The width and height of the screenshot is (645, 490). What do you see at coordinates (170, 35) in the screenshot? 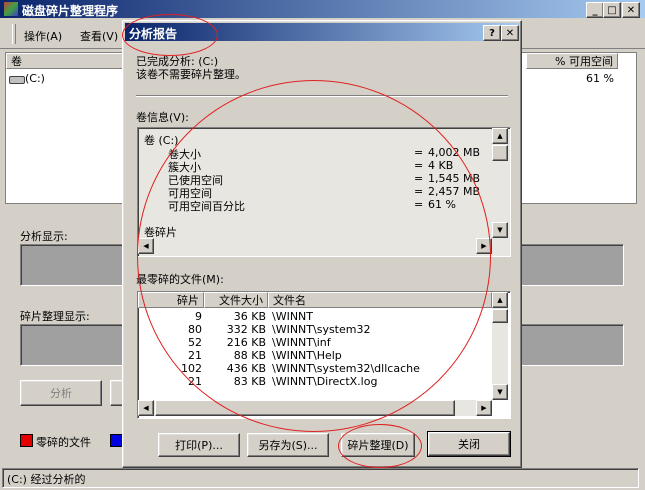
I see `annotation-circle-title` at bounding box center [170, 35].